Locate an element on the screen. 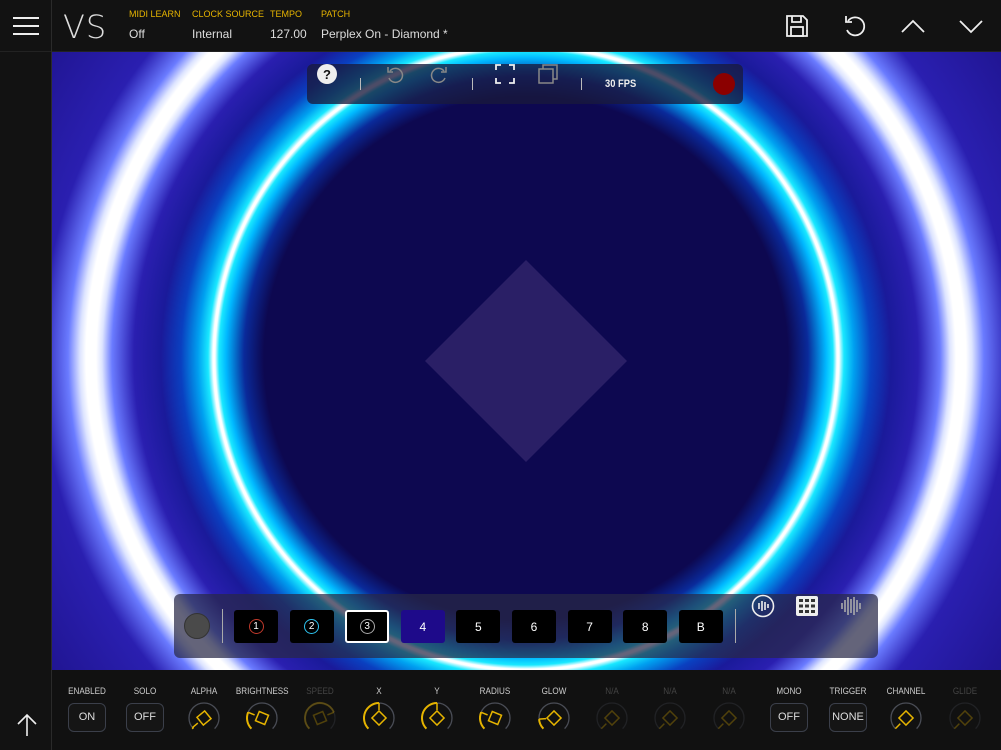 Image resolution: width=1001 pixels, height=750 pixels. arrow-up-icon is located at coordinates (27, 725).